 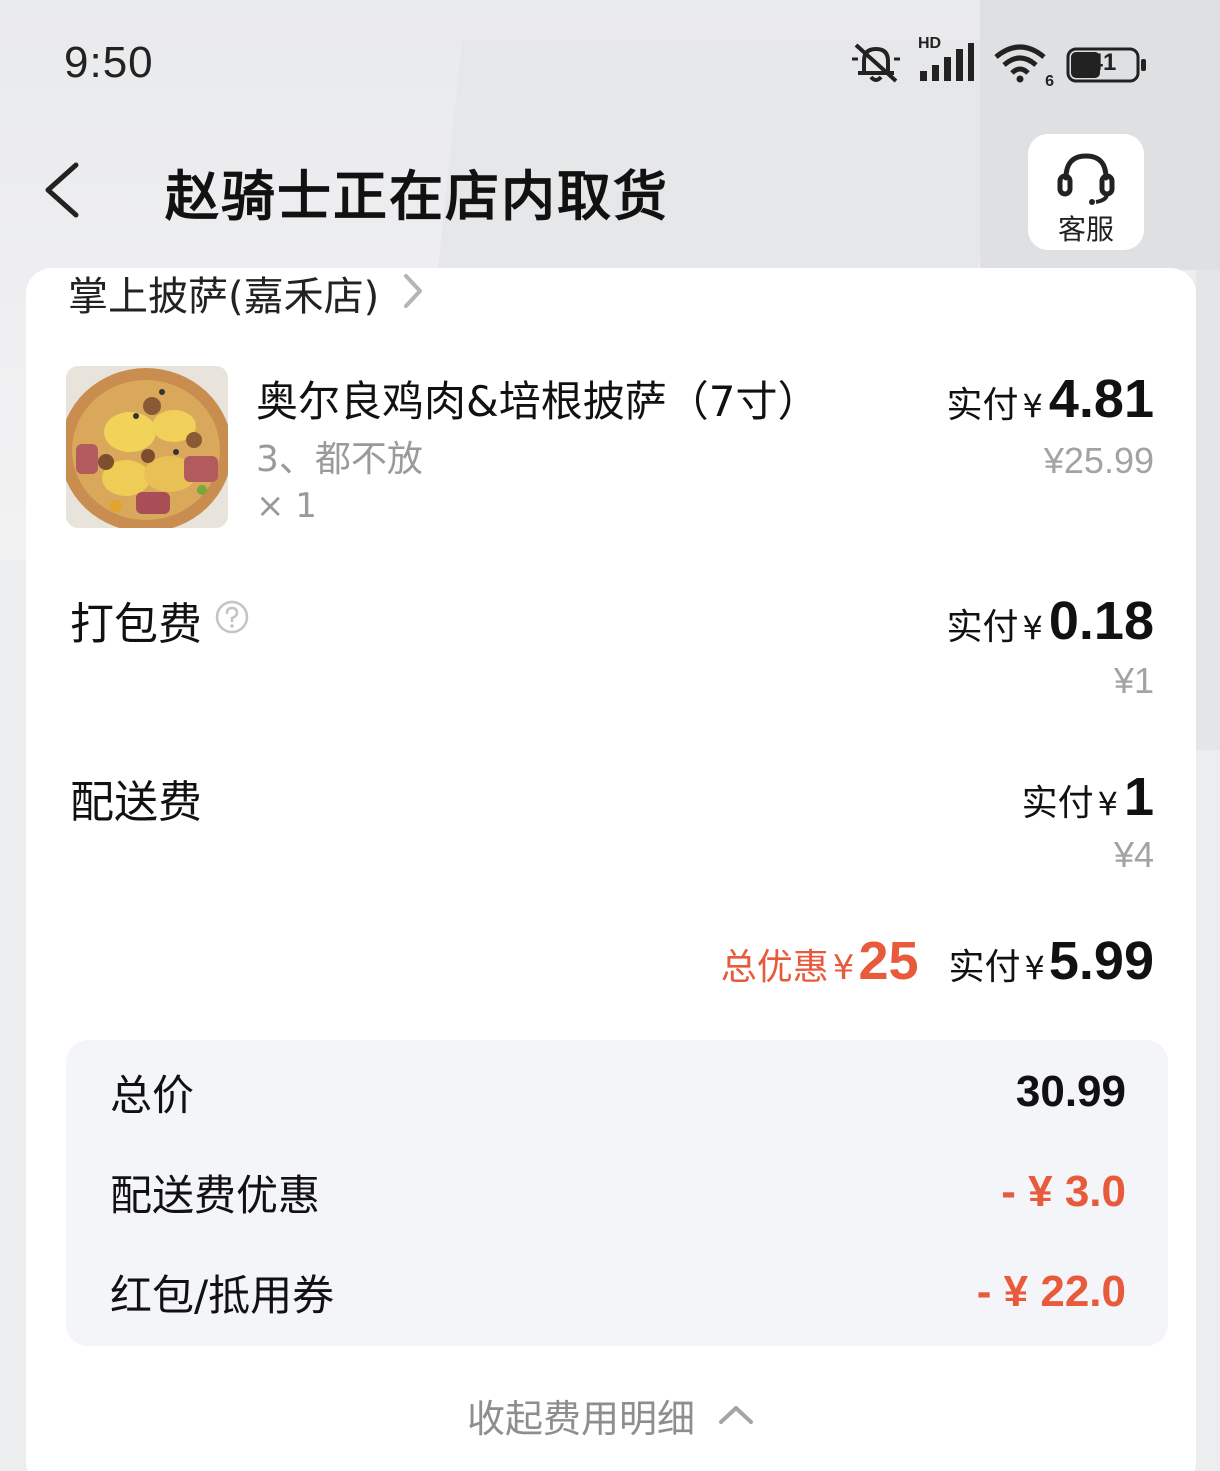 What do you see at coordinates (1138, 797) in the screenshot?
I see `paid-amount: 1` at bounding box center [1138, 797].